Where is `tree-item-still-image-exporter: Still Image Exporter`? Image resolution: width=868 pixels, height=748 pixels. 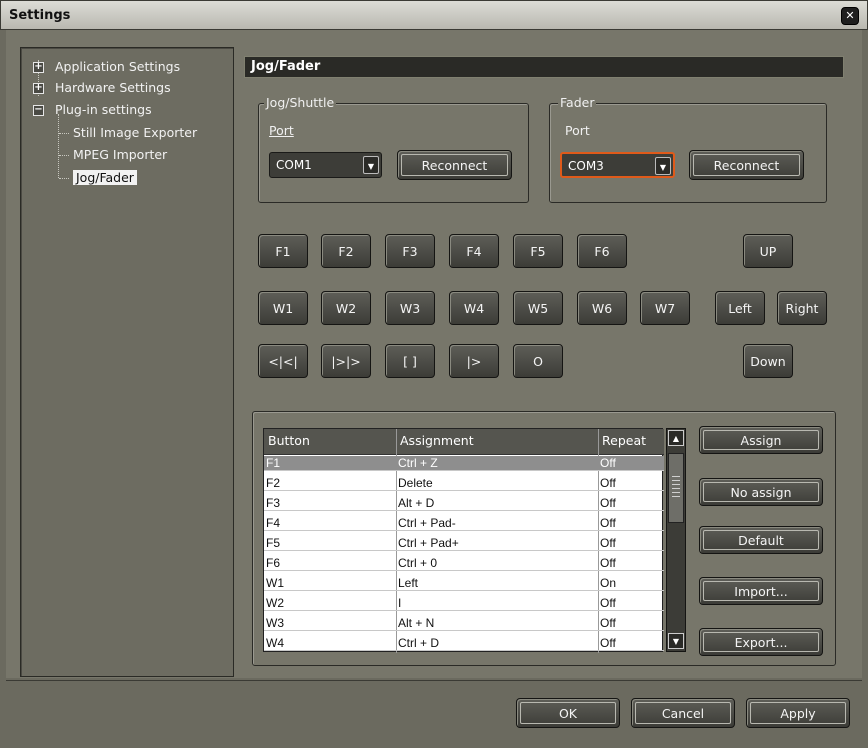
tree-item-still-image-exporter: Still Image Exporter is located at coordinates (135, 133).